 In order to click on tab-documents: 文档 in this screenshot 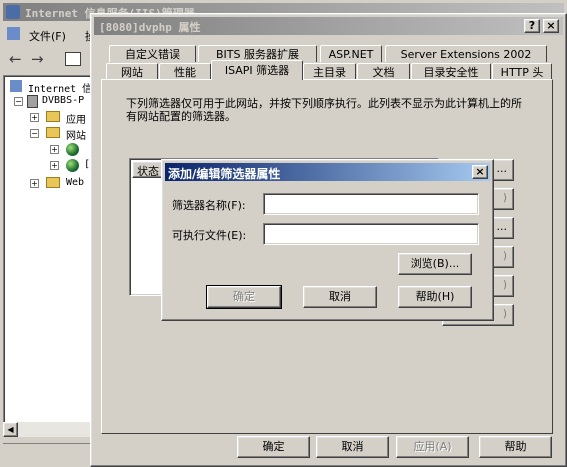, I will do `click(383, 71)`.